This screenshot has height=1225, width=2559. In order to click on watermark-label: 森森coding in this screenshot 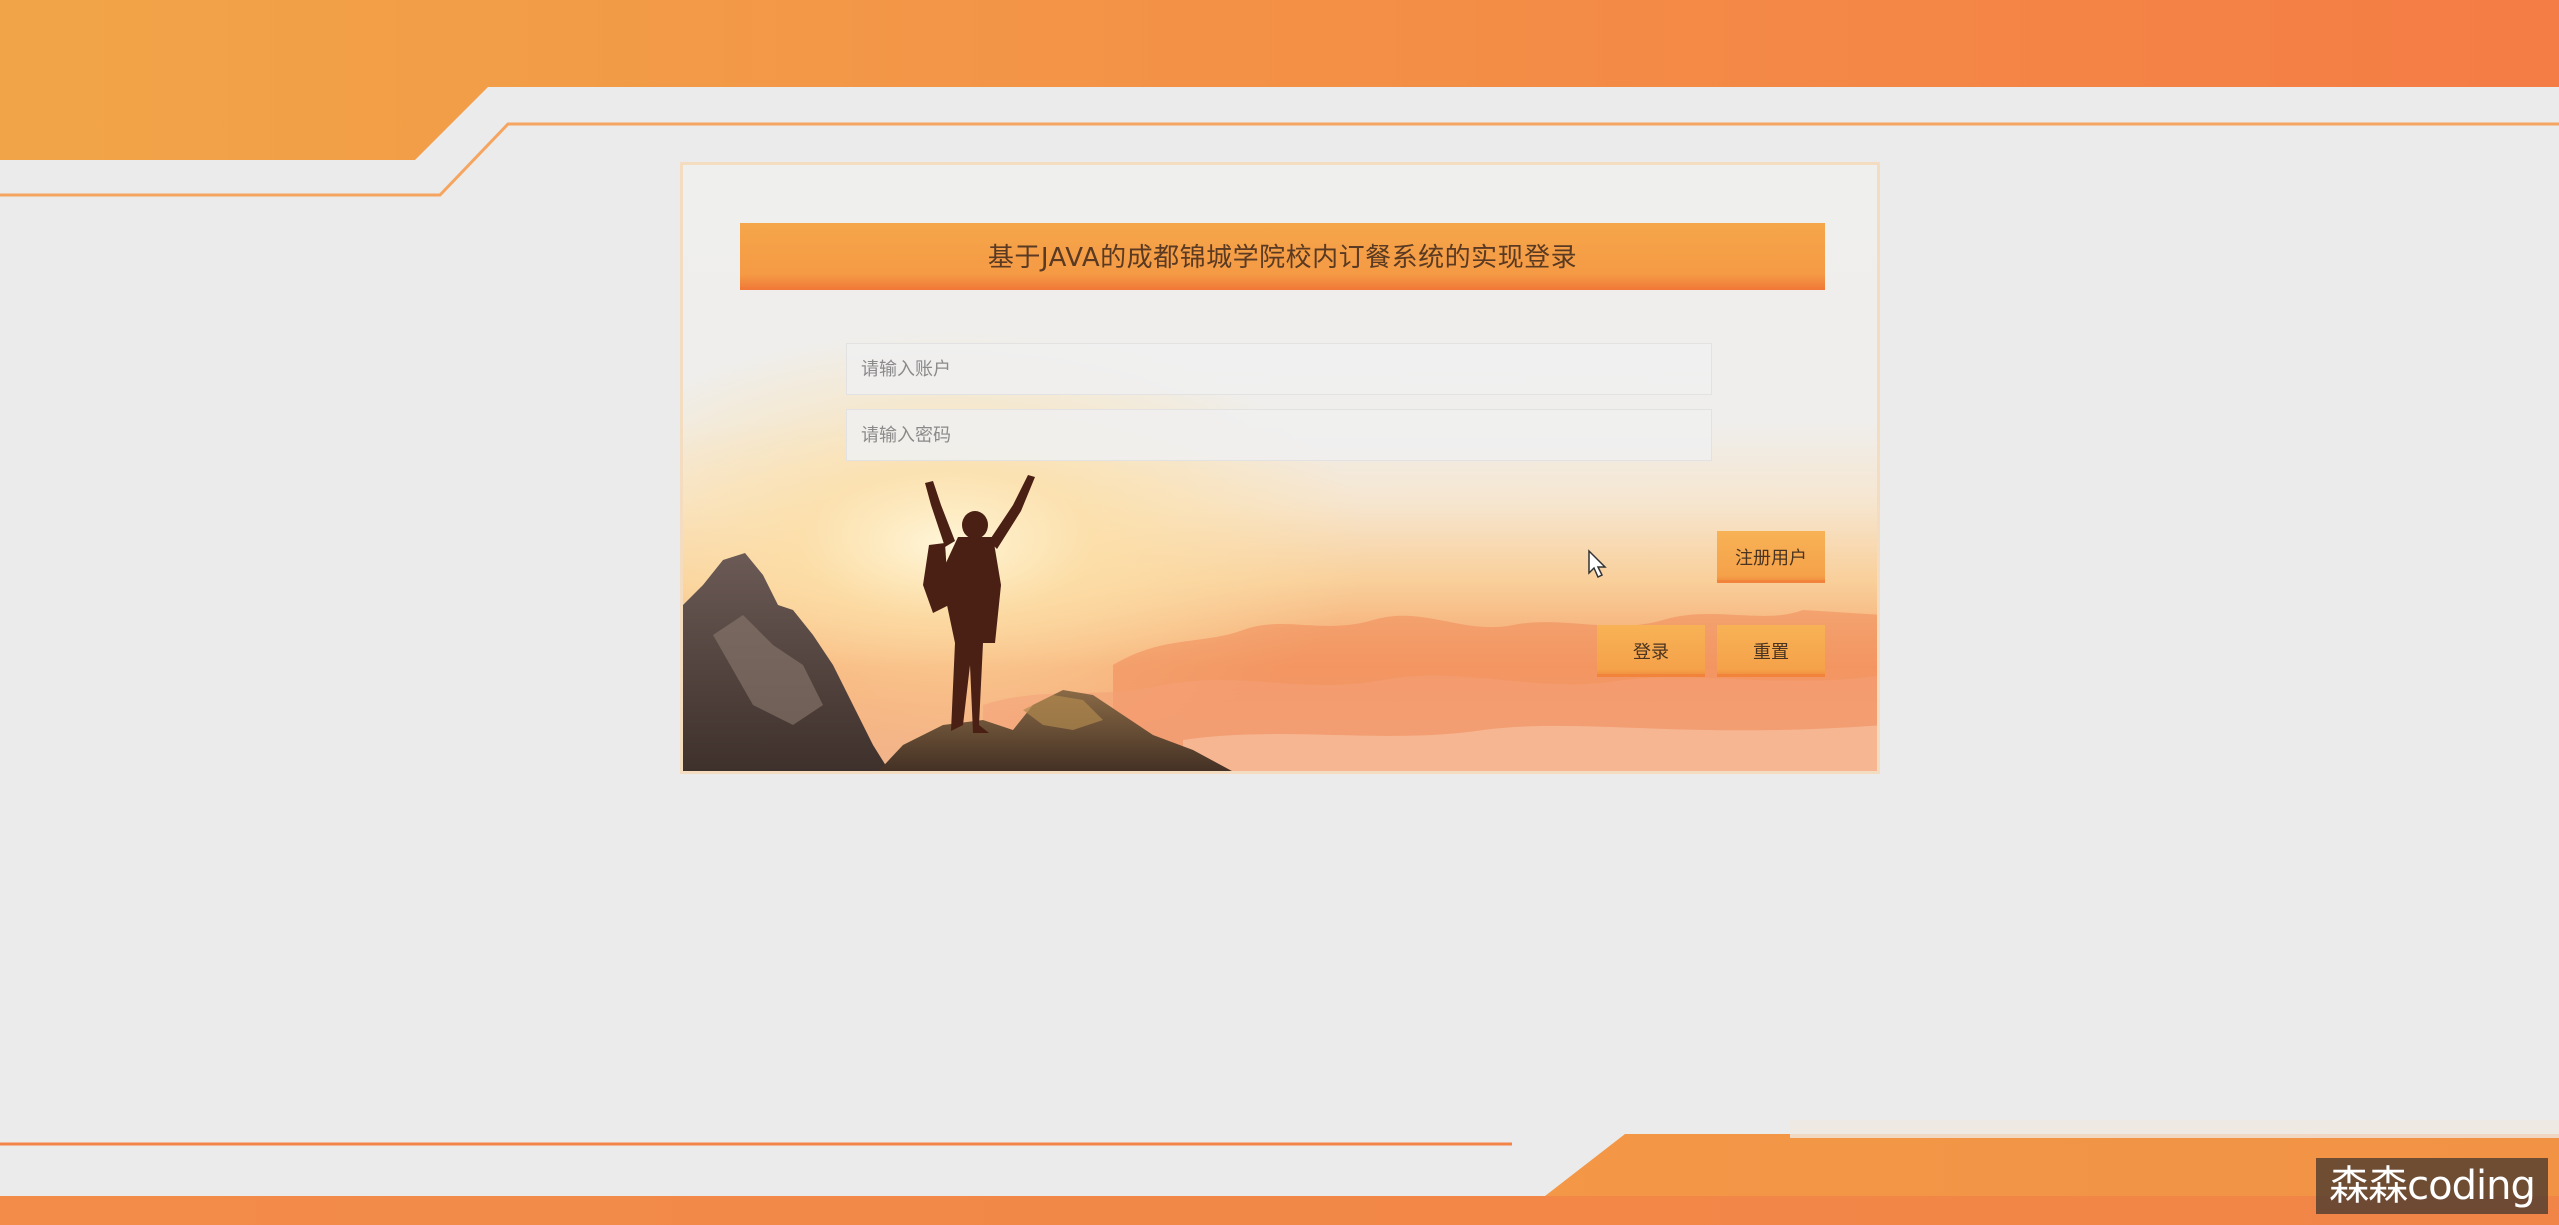, I will do `click(2432, 1186)`.